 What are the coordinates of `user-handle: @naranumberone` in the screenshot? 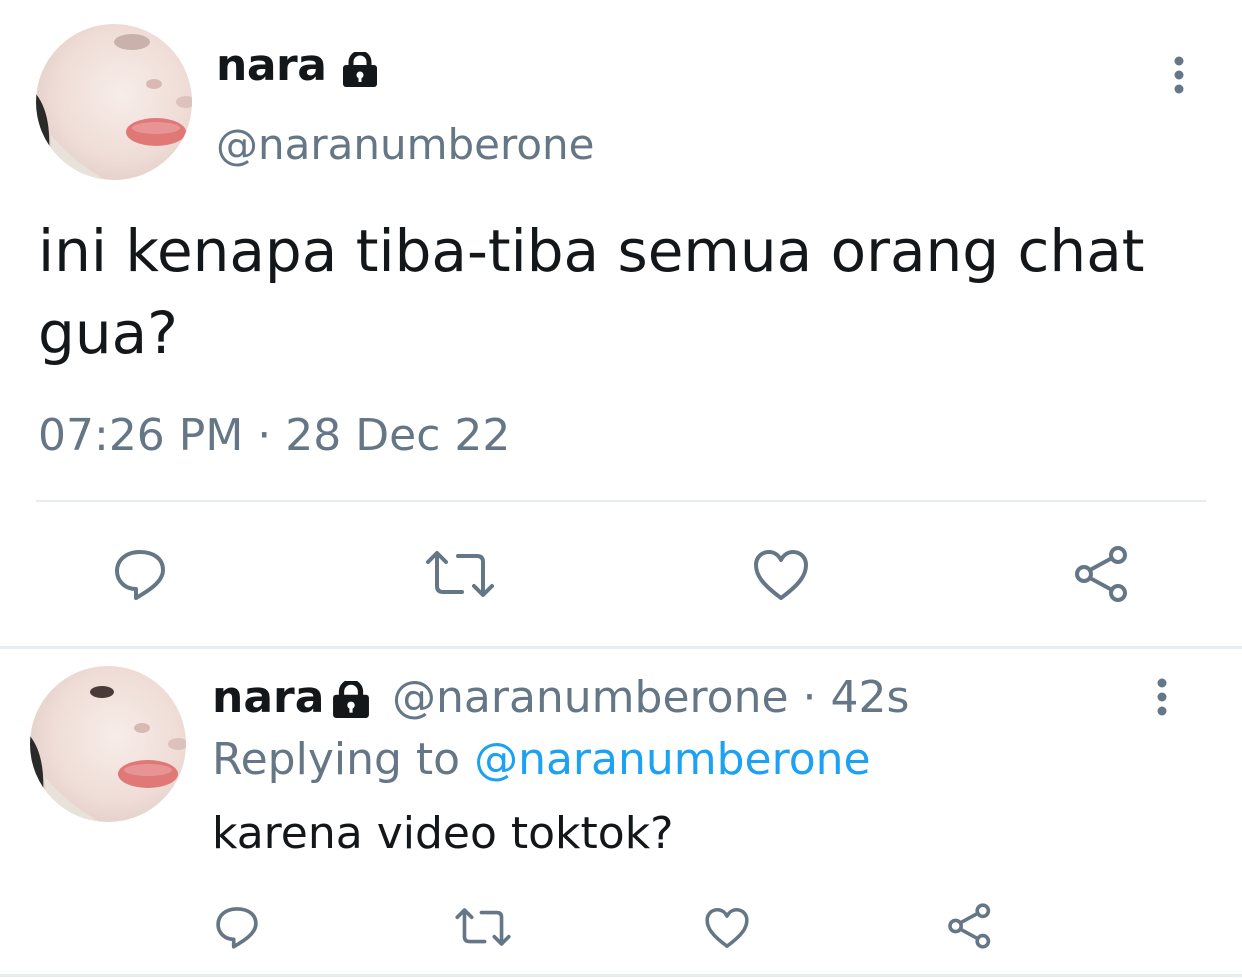 It's located at (405, 144).